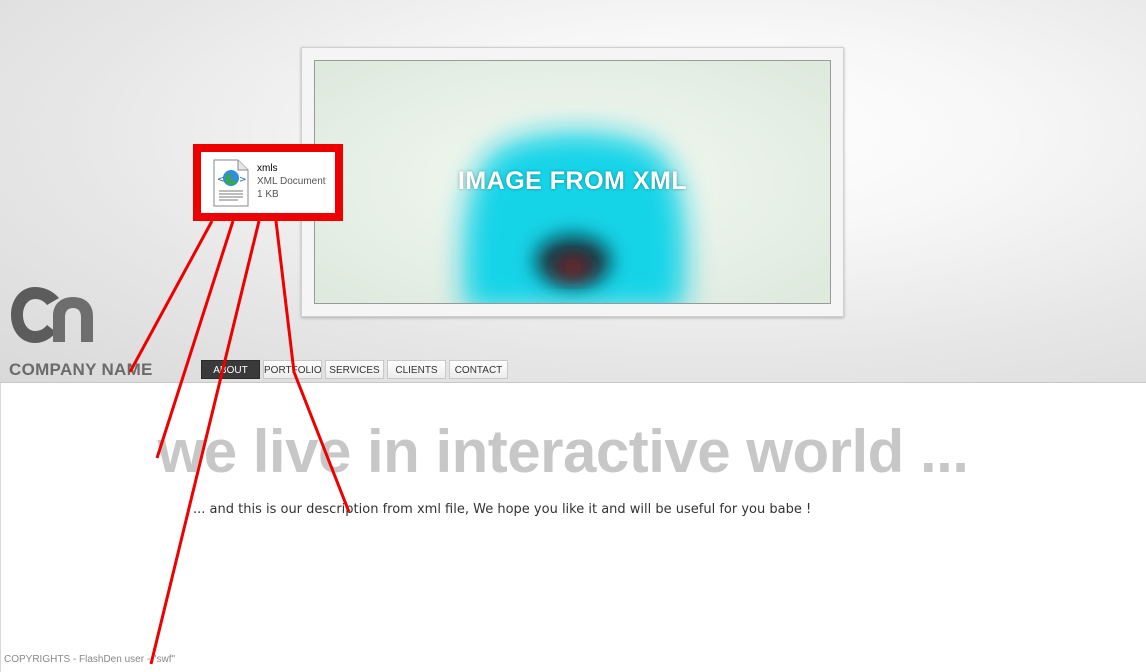 This screenshot has height=672, width=1146. I want to click on nav-clients: CLIENTS, so click(416, 369).